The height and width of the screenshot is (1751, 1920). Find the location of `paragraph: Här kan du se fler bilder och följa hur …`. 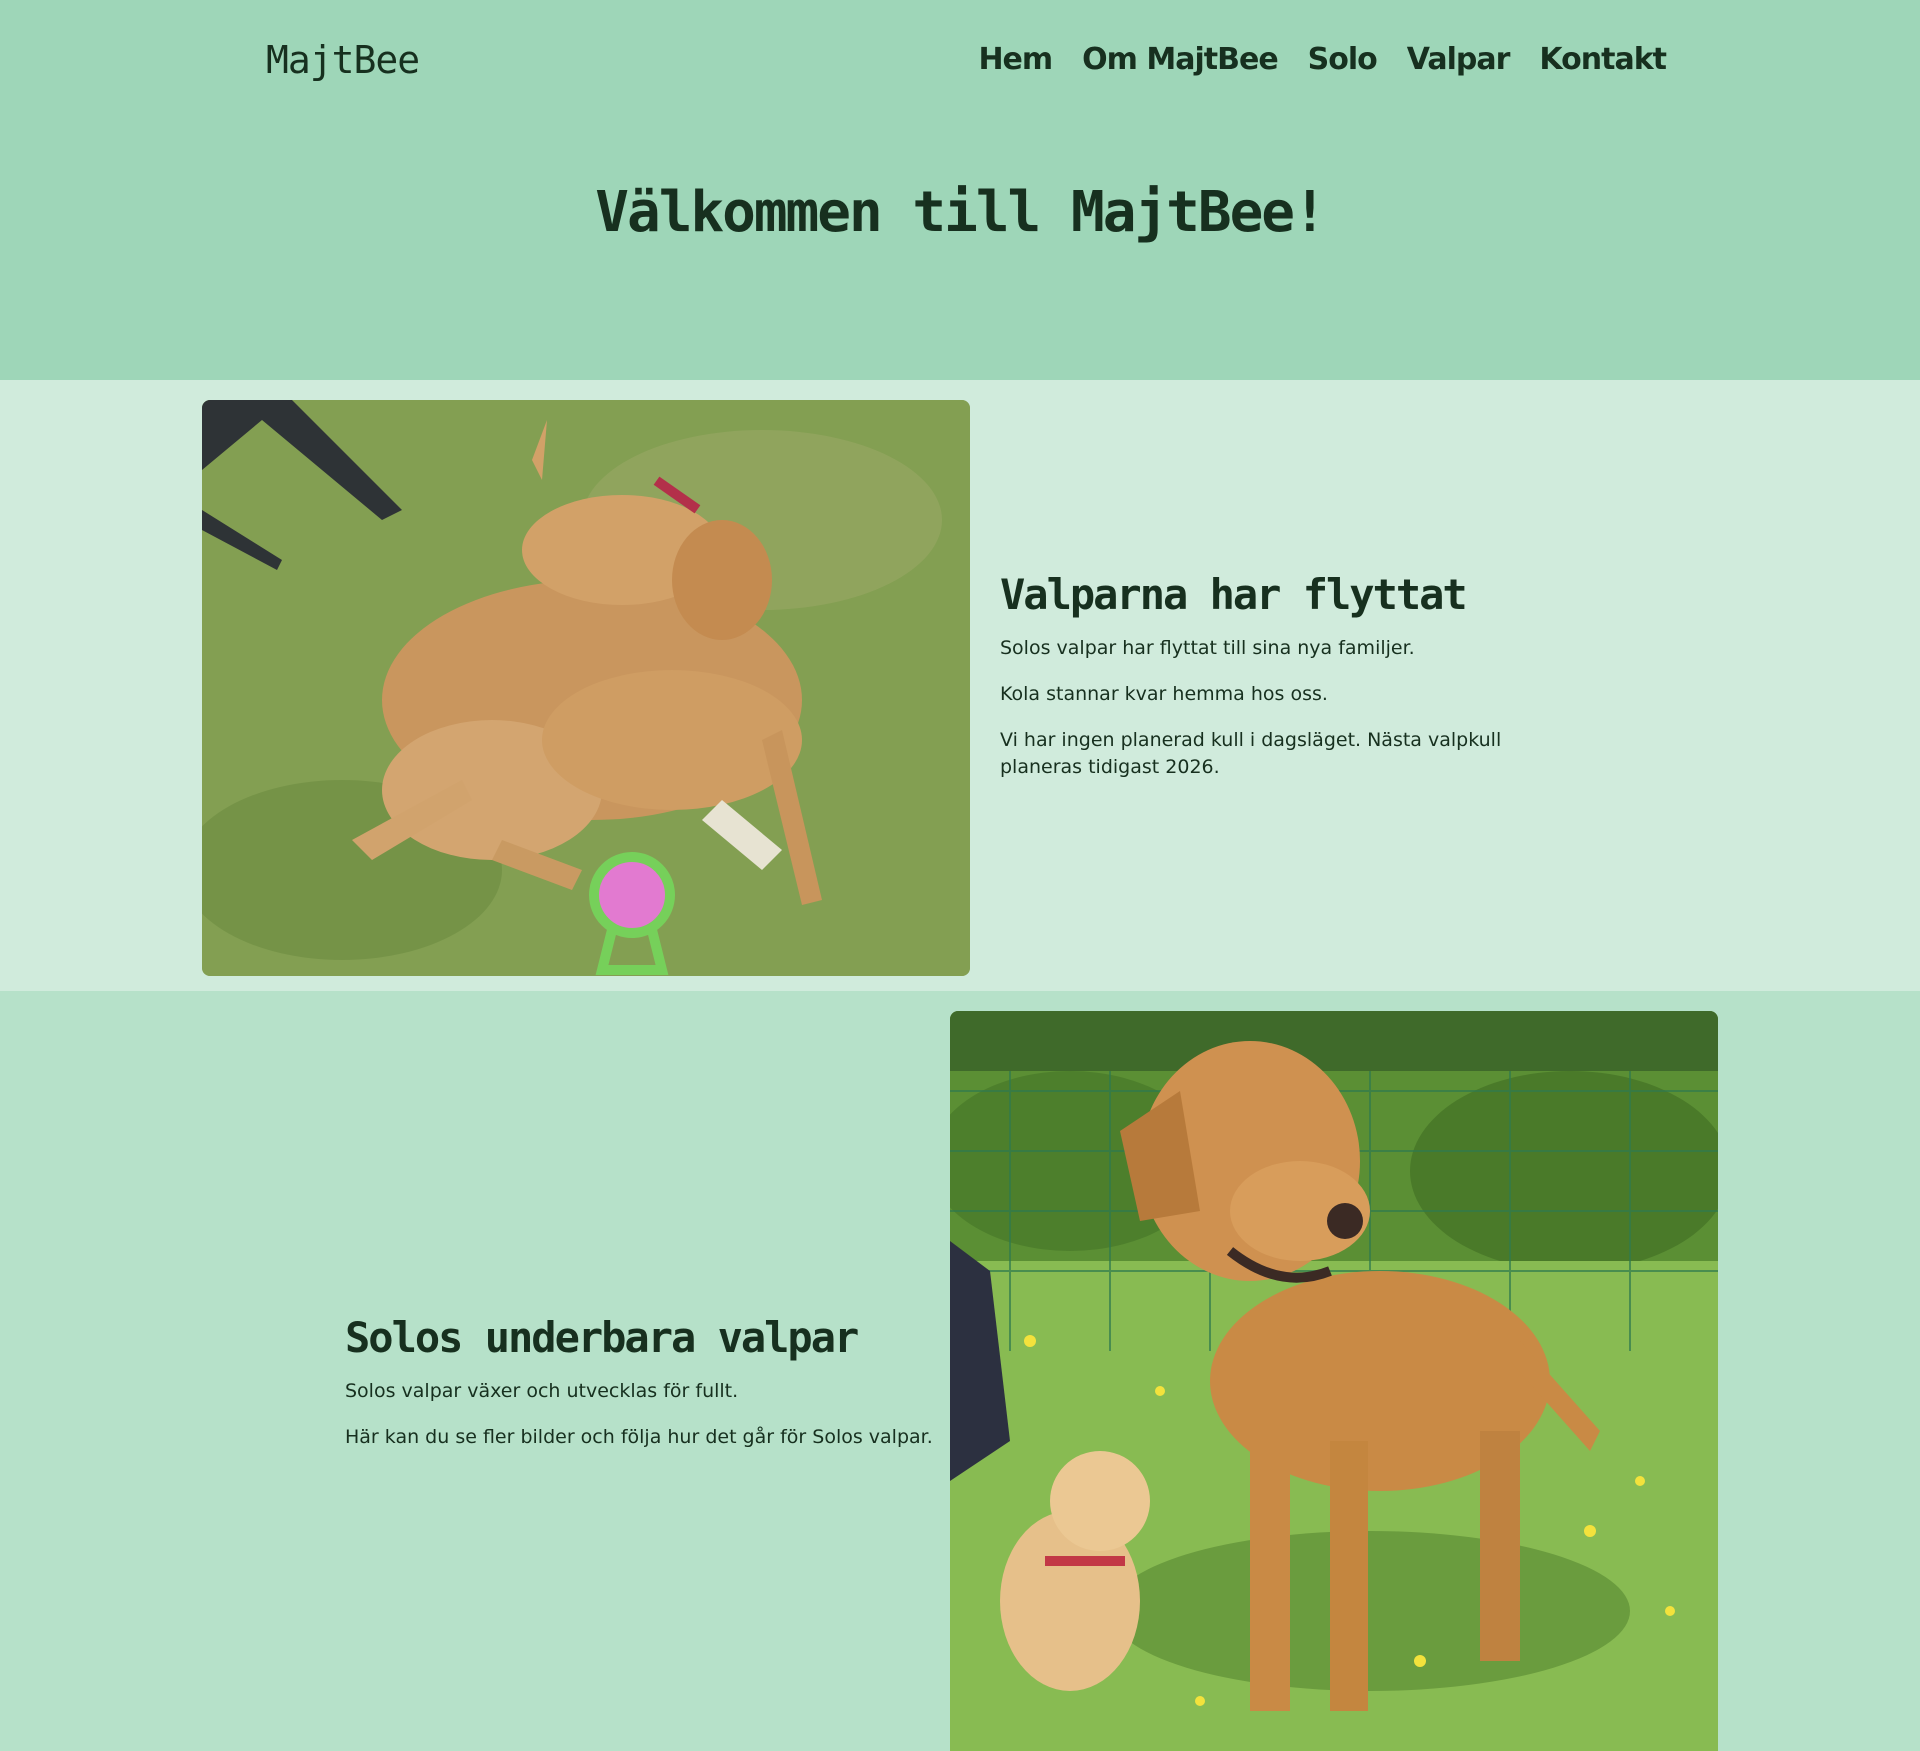

paragraph: Här kan du se fler bilder och följa hur … is located at coordinates (639, 1437).